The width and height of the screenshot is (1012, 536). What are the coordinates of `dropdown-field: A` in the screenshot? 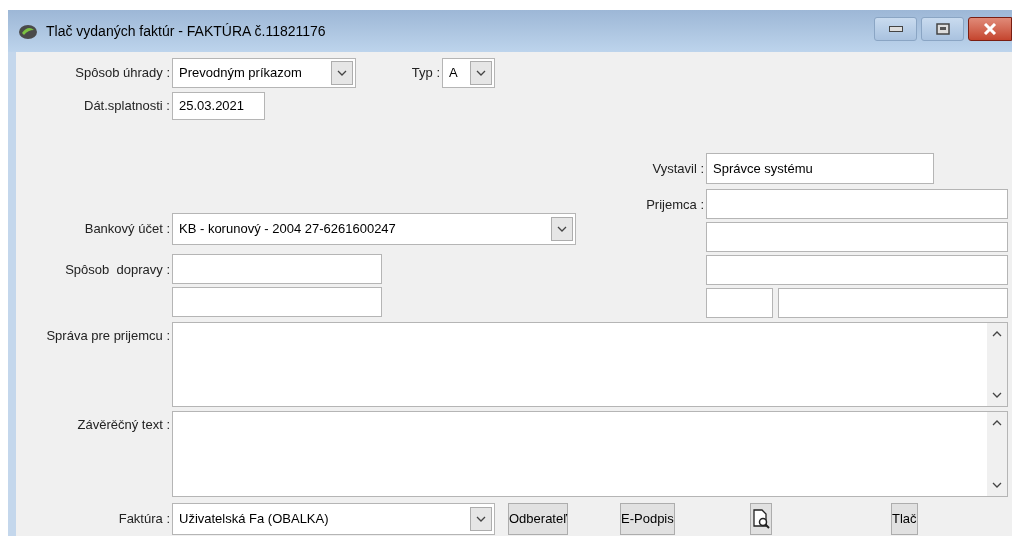 It's located at (468, 73).